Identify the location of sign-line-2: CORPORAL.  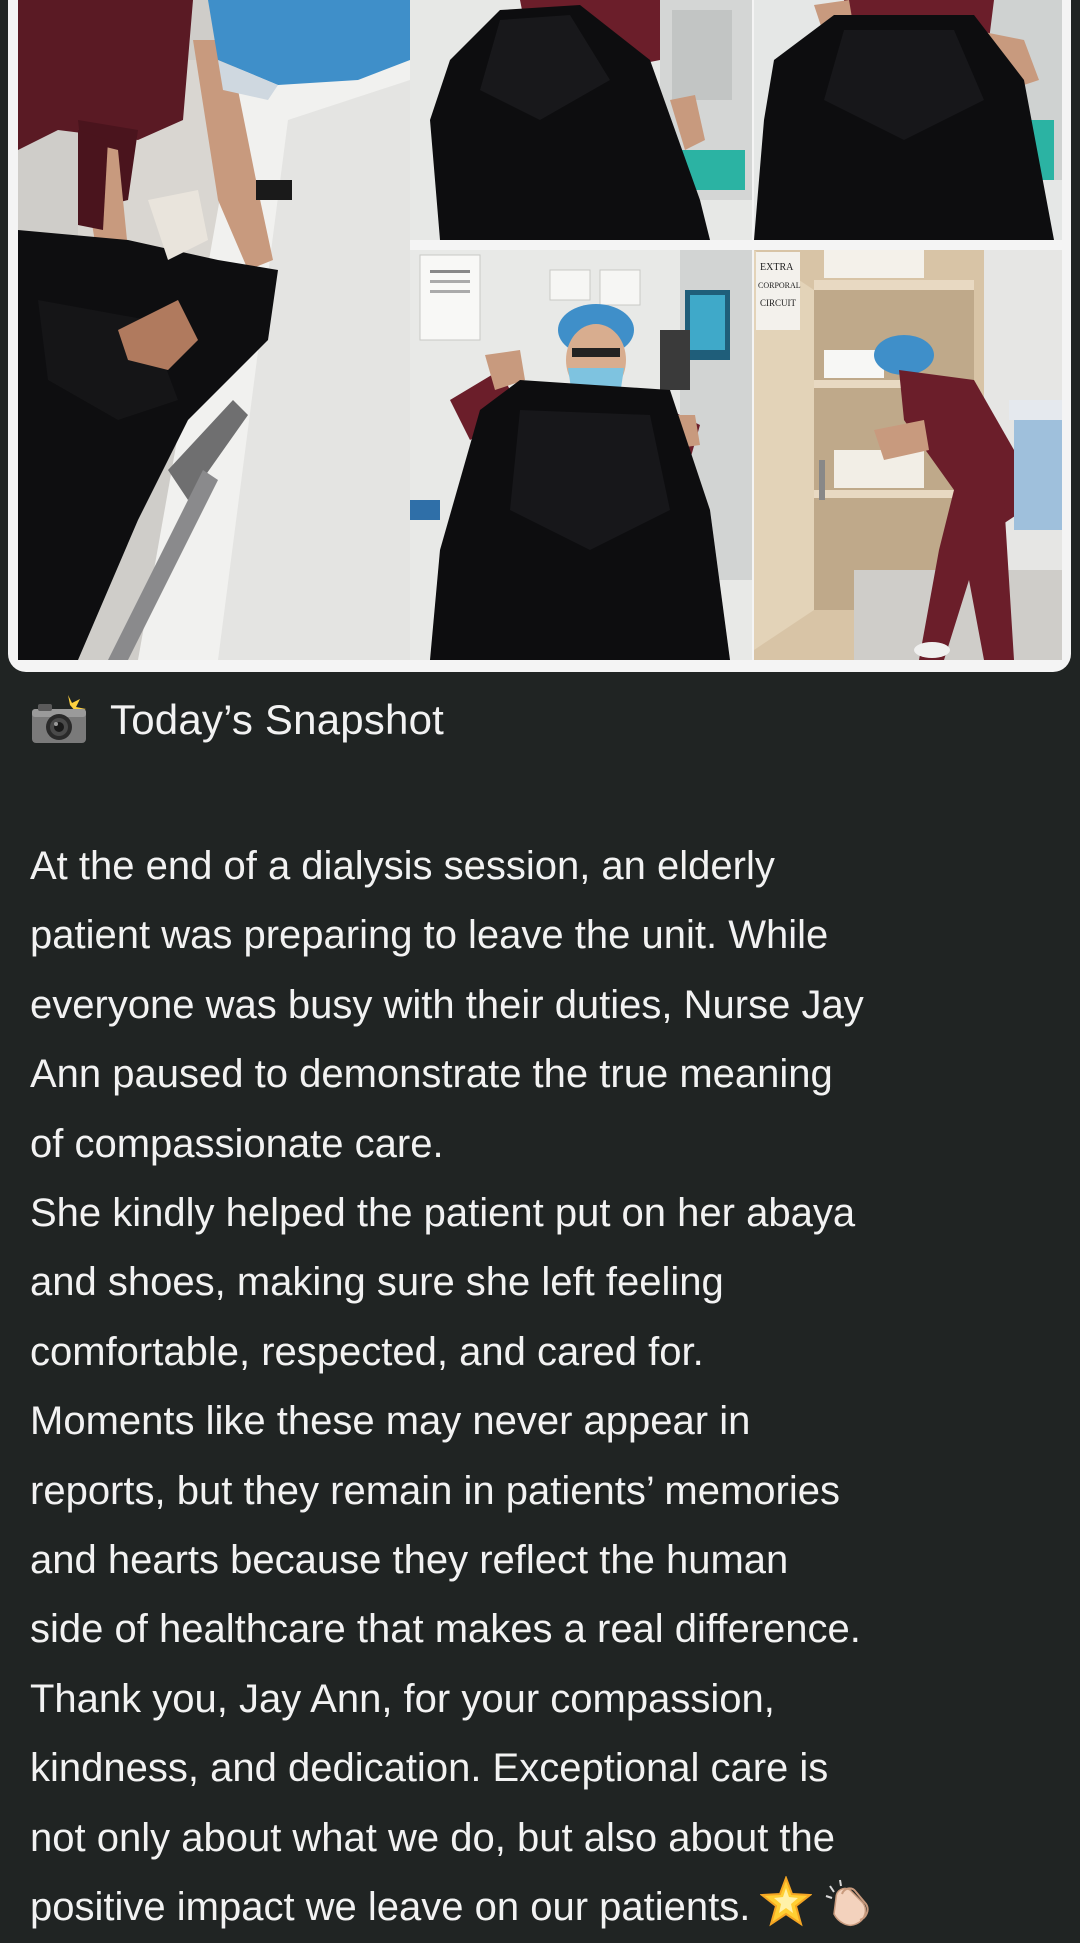
(779, 285).